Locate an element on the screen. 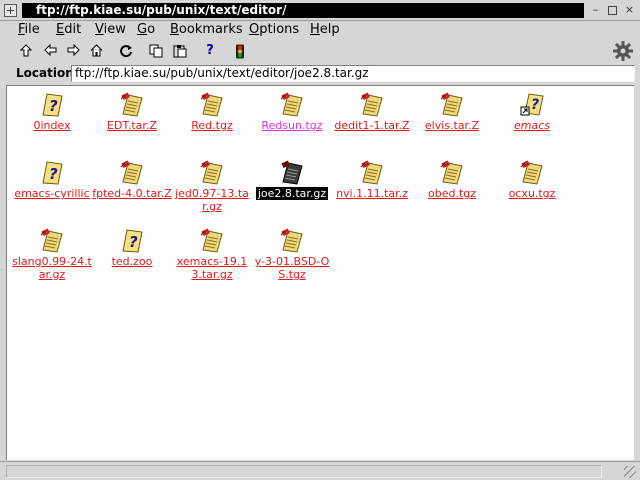  close-button: × is located at coordinates (629, 10).